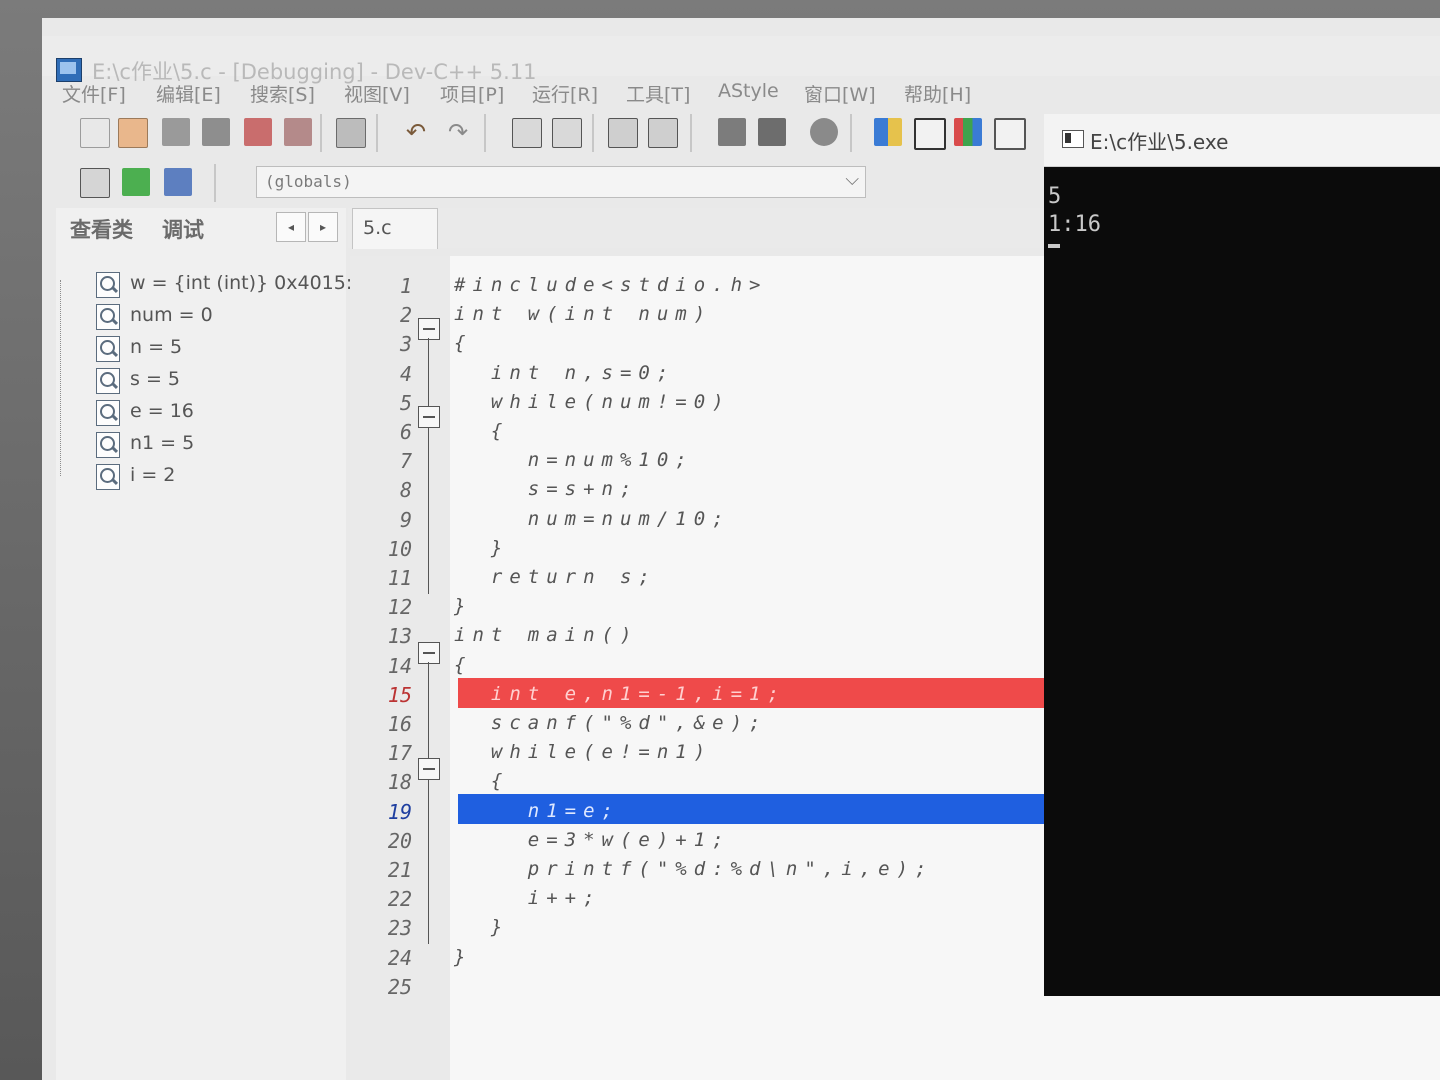 This screenshot has height=1080, width=1440. I want to click on line-number: 1, so click(380, 286).